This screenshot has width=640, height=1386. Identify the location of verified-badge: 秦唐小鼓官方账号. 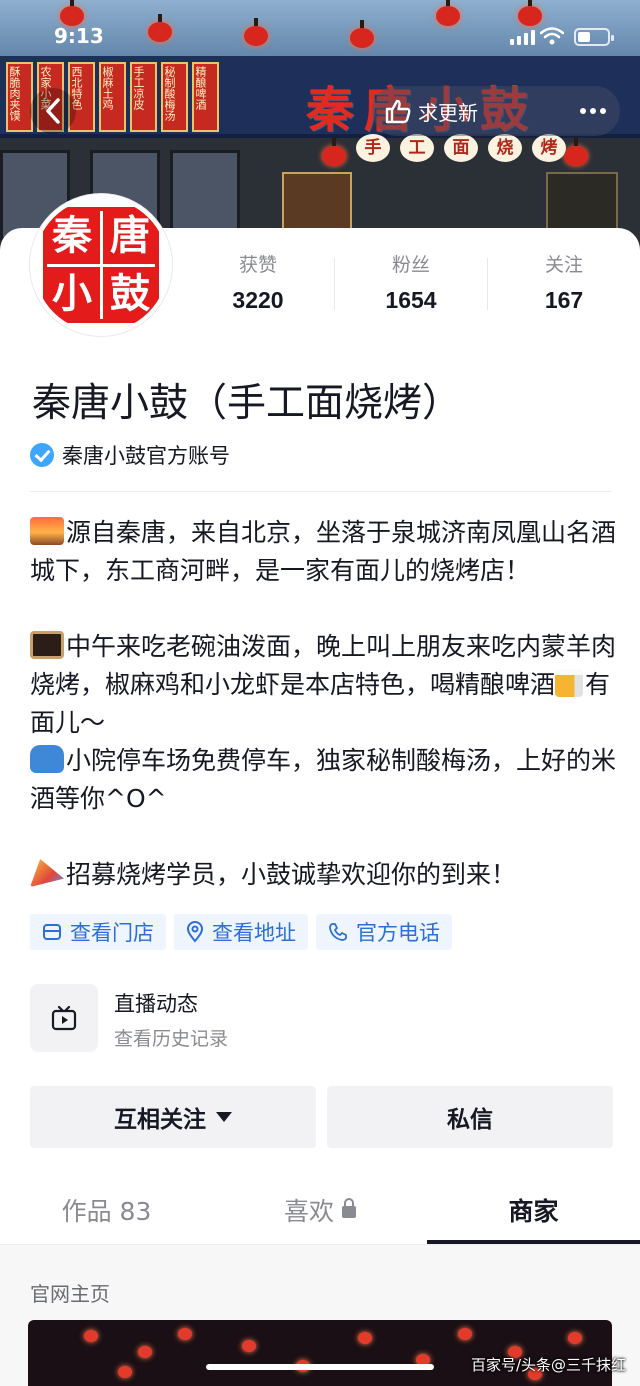
(130, 455).